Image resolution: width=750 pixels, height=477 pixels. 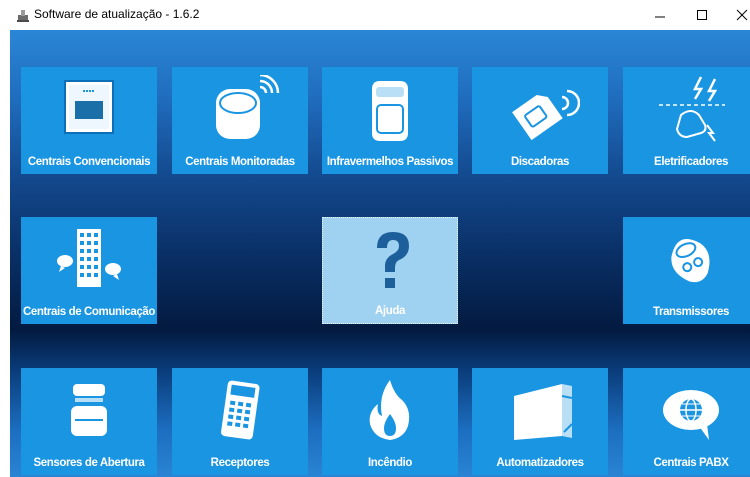 What do you see at coordinates (539, 162) in the screenshot?
I see `tile-label: Discadoras` at bounding box center [539, 162].